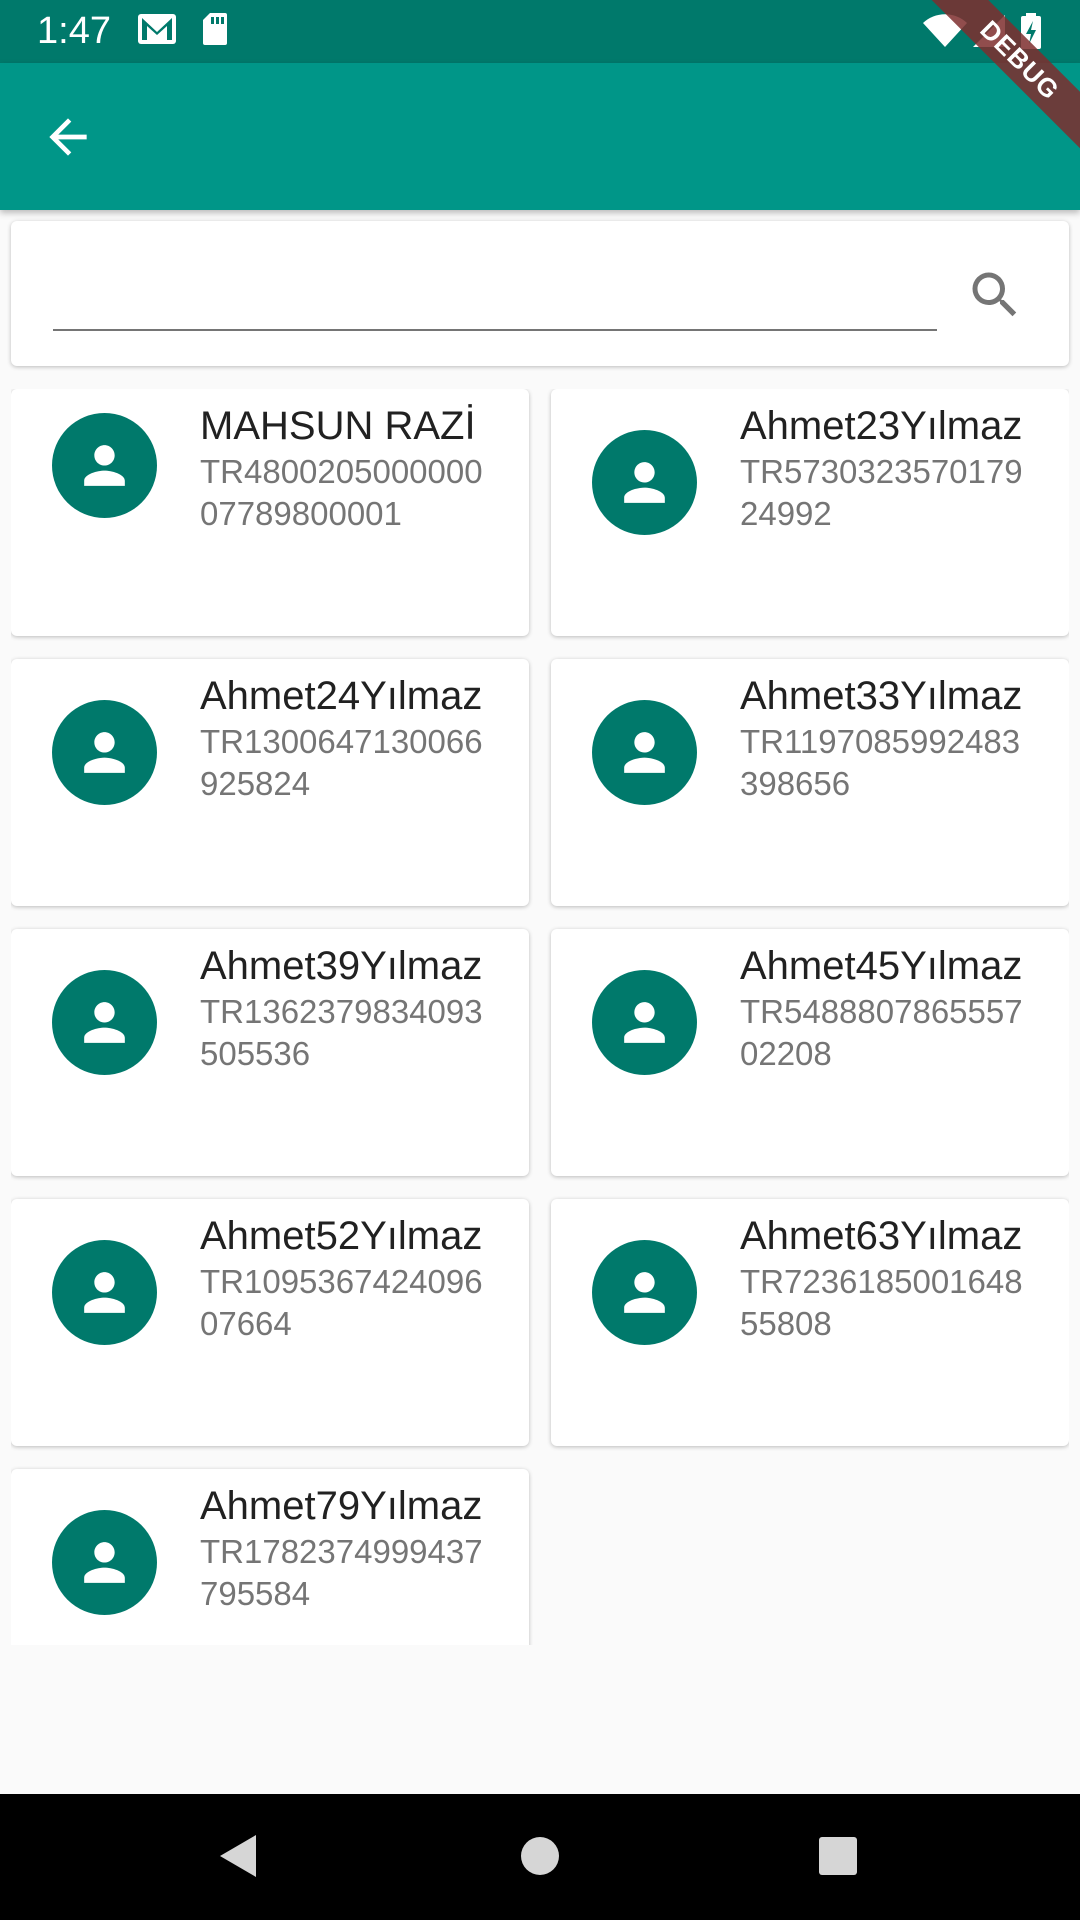 The image size is (1080, 1920). Describe the element at coordinates (341, 492) in the screenshot. I see `contact-iban: TR480020500000007789800001` at that location.